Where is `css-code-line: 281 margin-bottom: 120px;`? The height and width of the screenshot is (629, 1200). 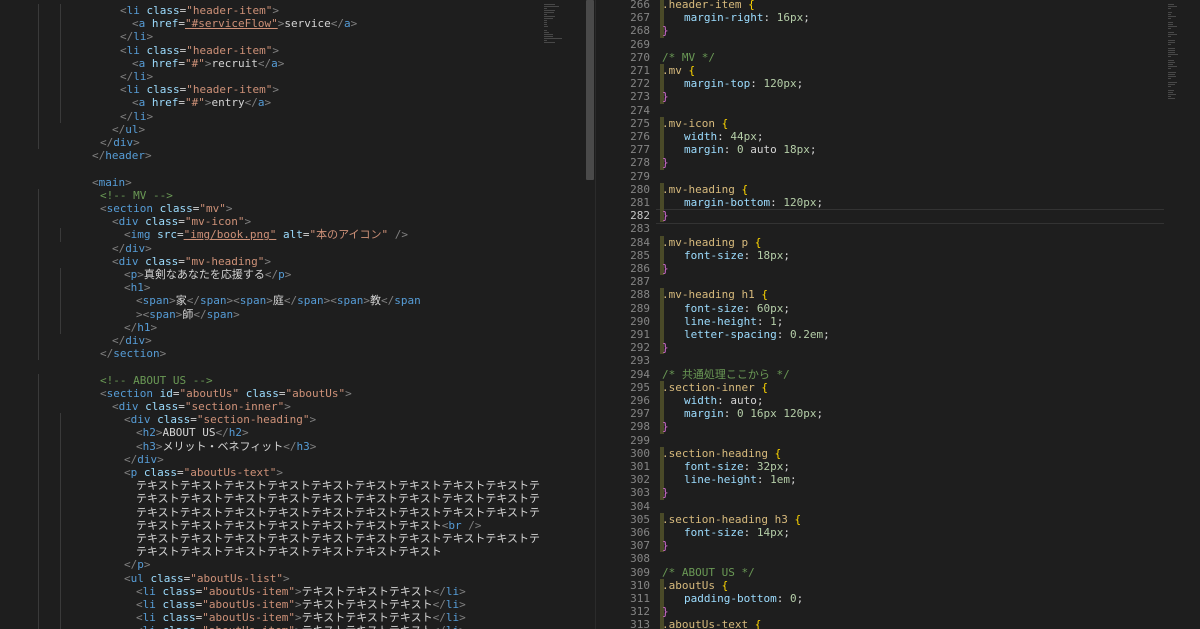 css-code-line: 281 margin-bottom: 120px; is located at coordinates (898, 203).